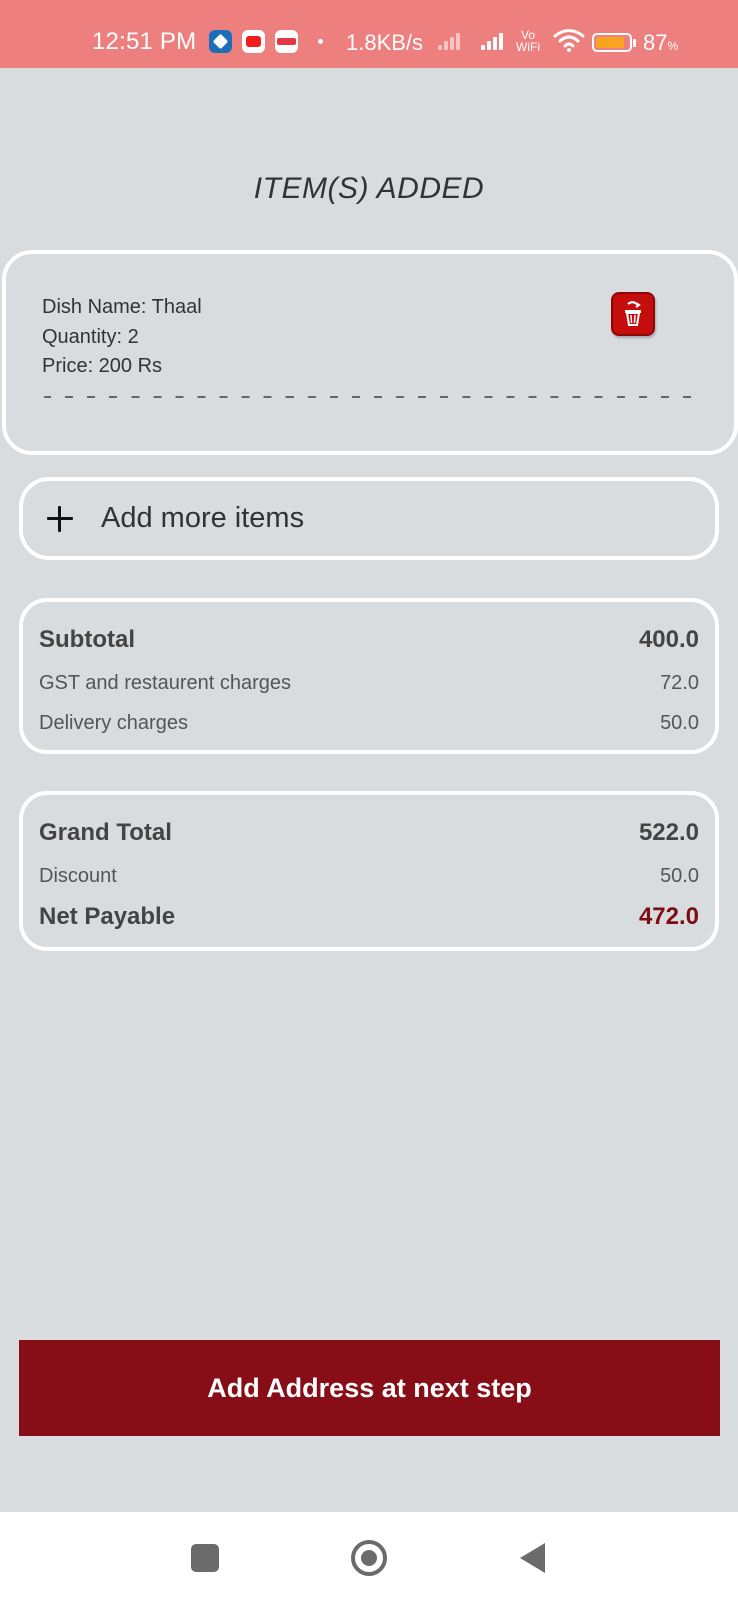 The height and width of the screenshot is (1600, 738). Describe the element at coordinates (122, 307) in the screenshot. I see `dish-name: Dish Name: Thaal` at that location.